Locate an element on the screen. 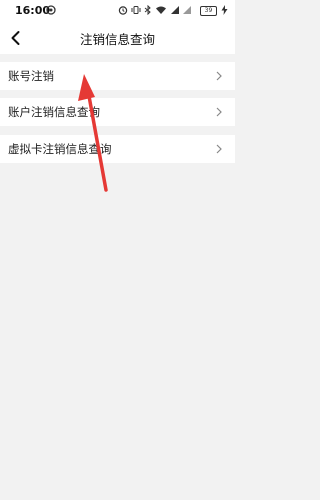 The height and width of the screenshot is (500, 320). header-bar: 注销信息查询 is located at coordinates (117, 38).